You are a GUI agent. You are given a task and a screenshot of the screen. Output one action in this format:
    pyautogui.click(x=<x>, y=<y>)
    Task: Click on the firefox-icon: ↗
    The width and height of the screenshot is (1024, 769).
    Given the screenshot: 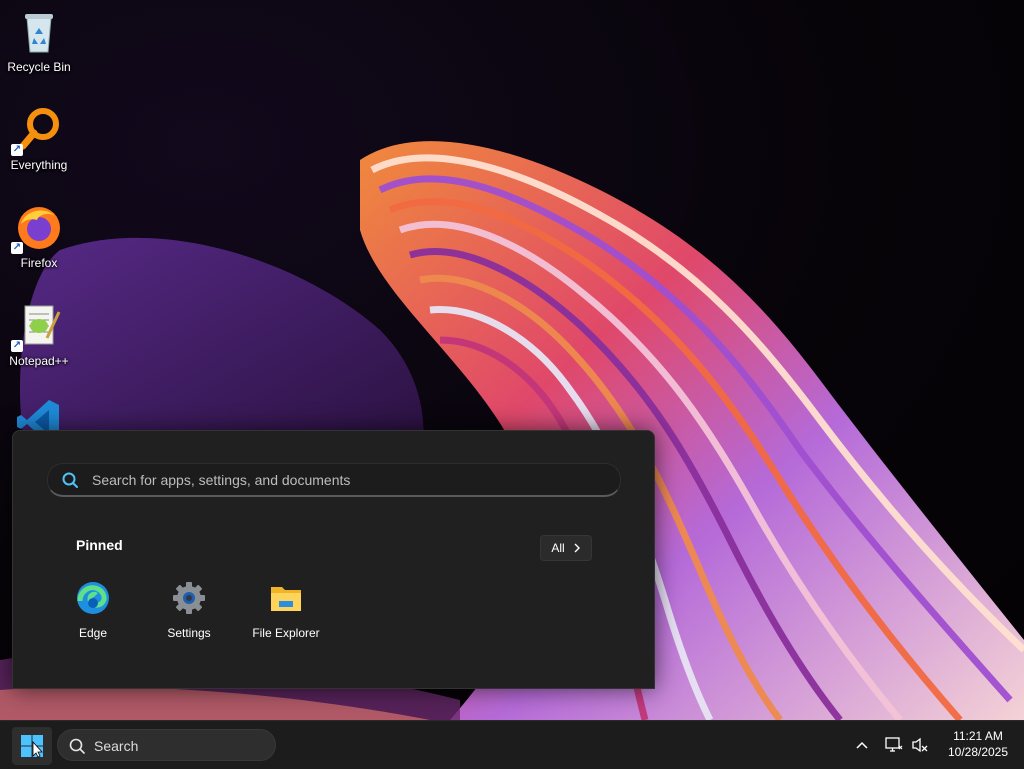 What is the action you would take?
    pyautogui.click(x=37, y=229)
    